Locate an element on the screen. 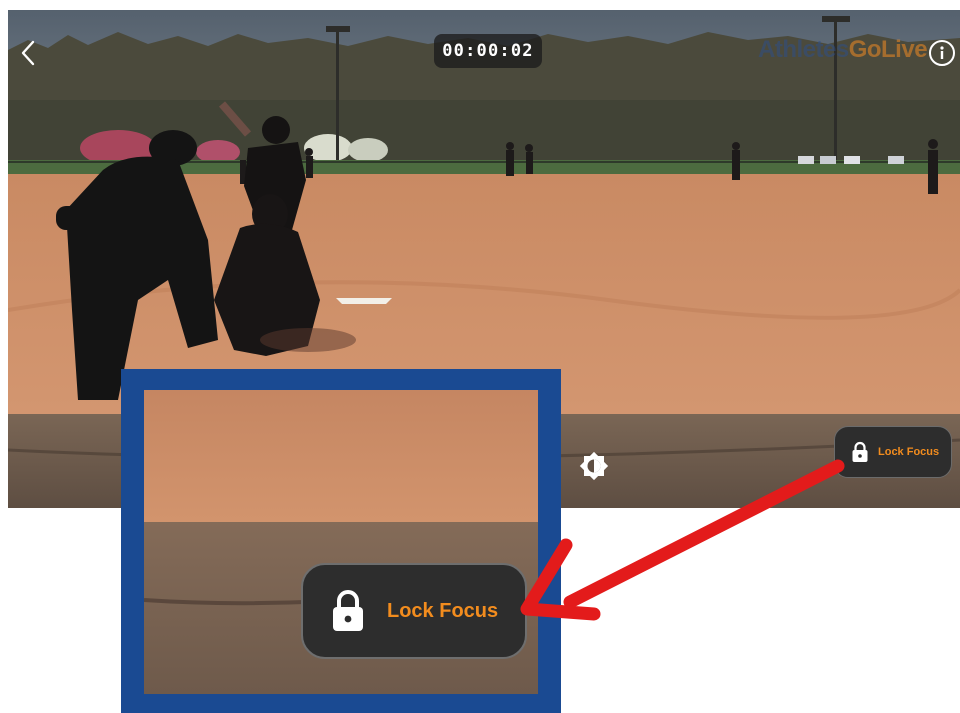 The image size is (960, 713). info-icon is located at coordinates (942, 52).